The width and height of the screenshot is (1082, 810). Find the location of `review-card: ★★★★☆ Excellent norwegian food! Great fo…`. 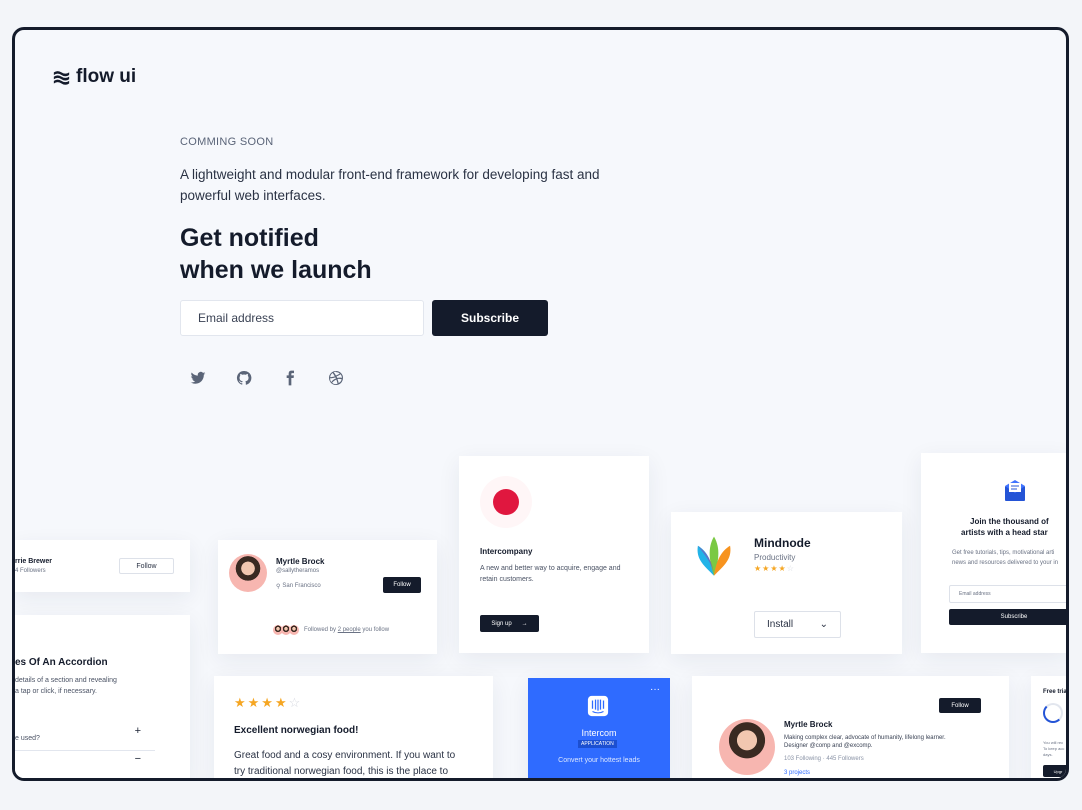

review-card: ★★★★☆ Excellent norwegian food! Great fo… is located at coordinates (353, 727).